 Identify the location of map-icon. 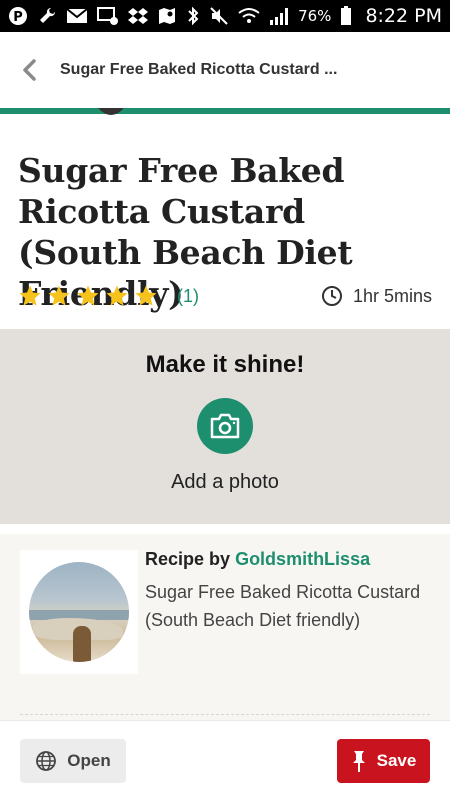
(167, 16).